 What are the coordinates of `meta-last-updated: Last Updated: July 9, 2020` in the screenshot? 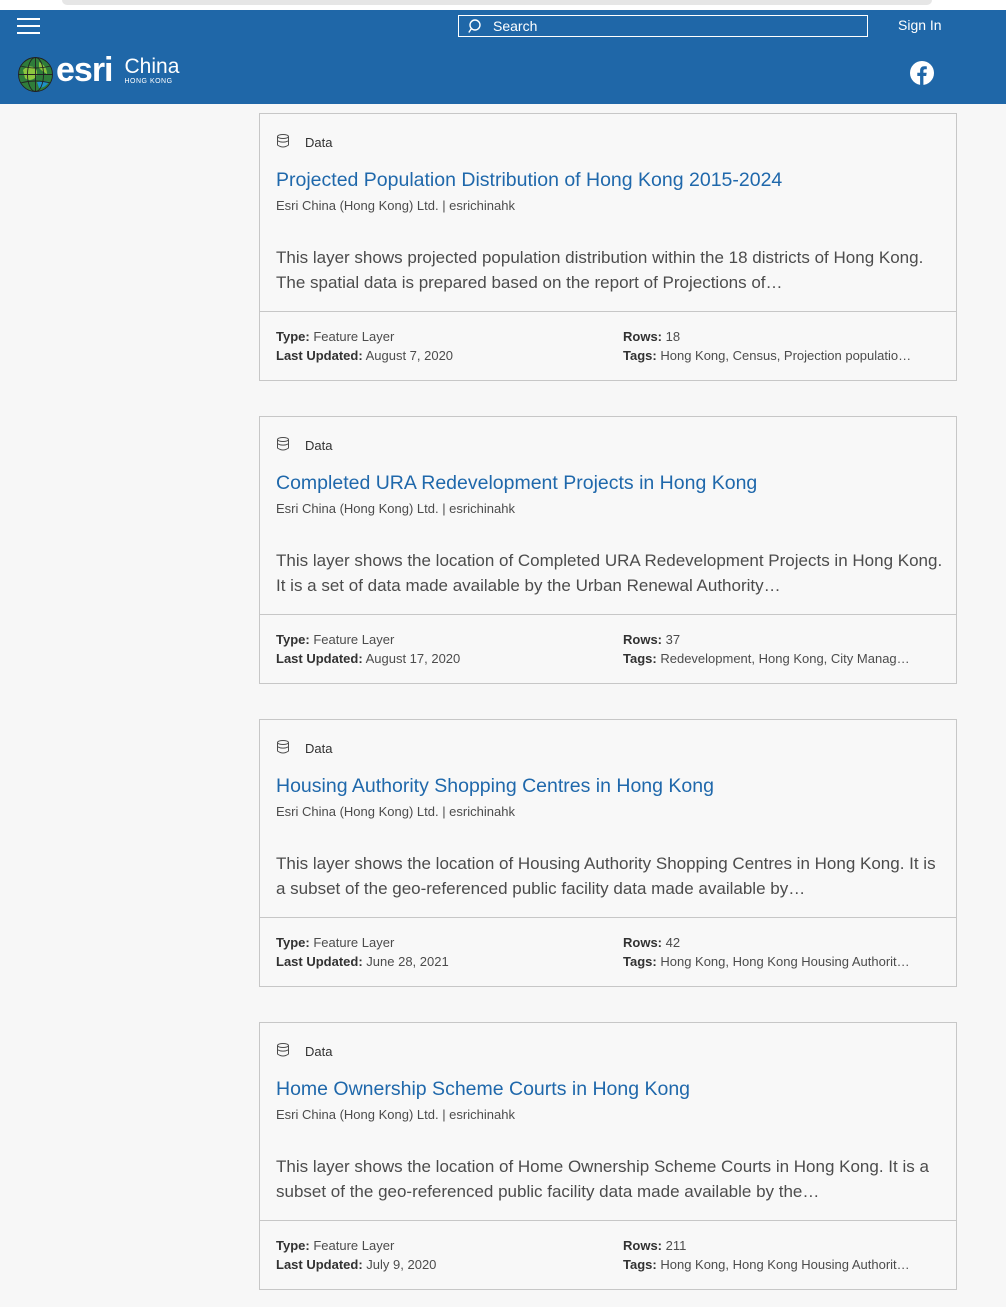 It's located at (356, 1264).